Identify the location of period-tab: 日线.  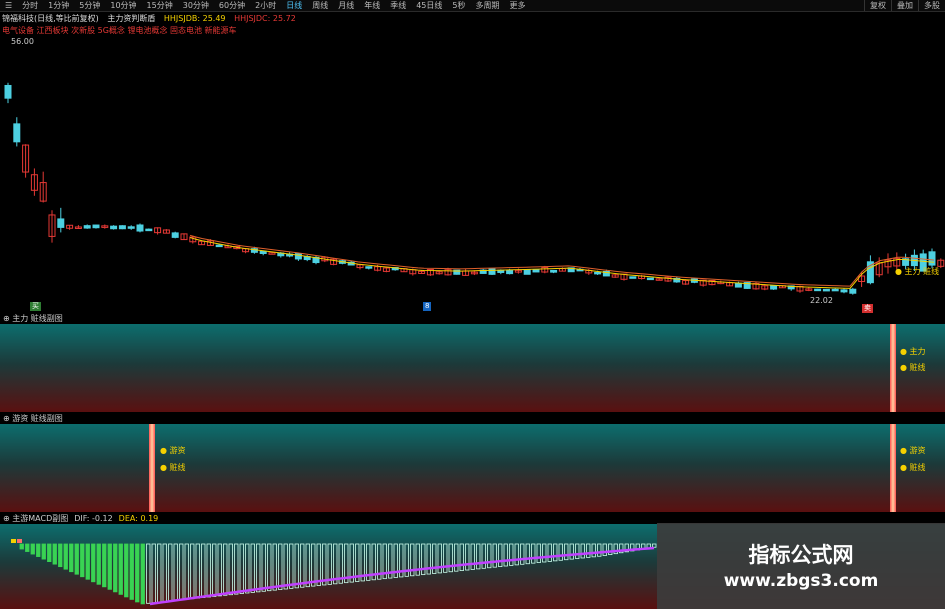
(294, 5).